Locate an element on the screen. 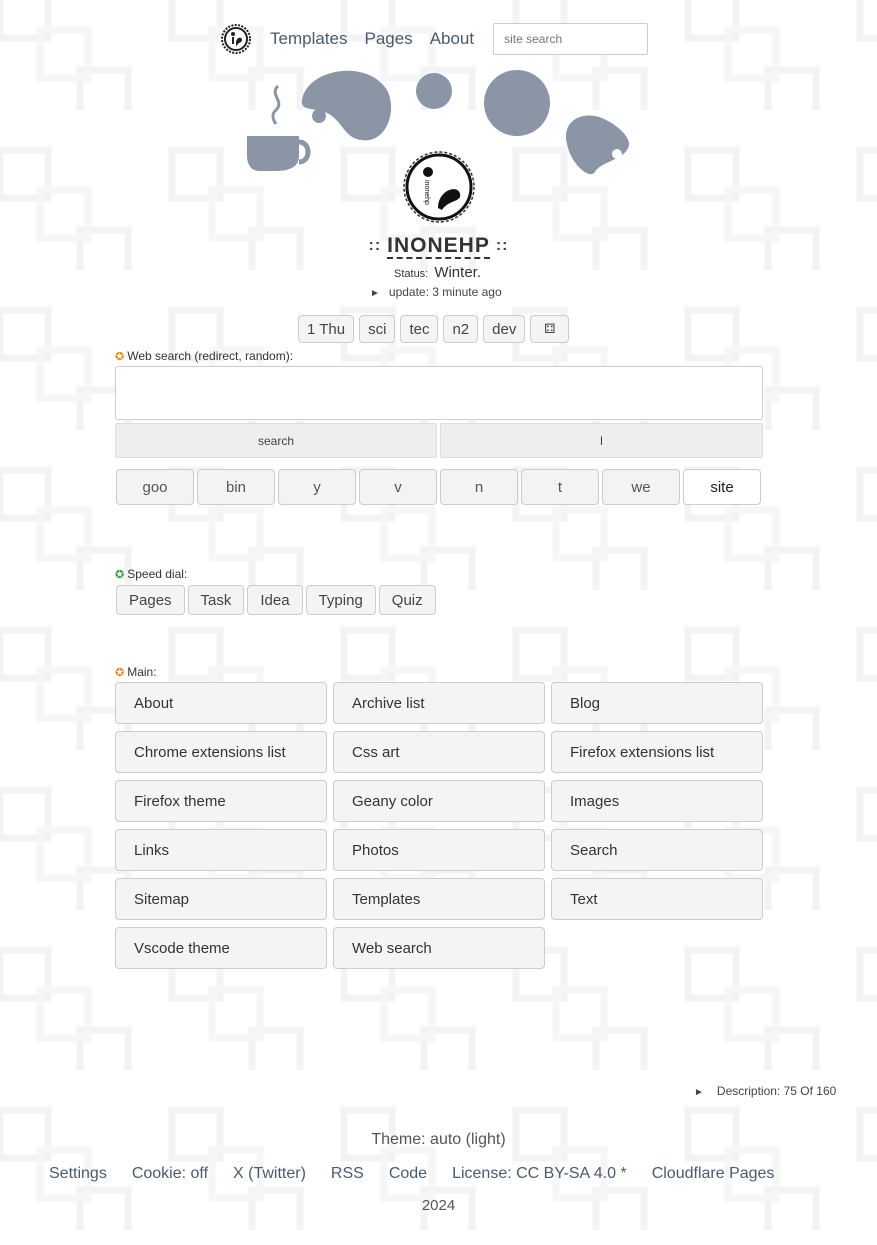 The image size is (877, 1245). main-label: ✪ Main: is located at coordinates (136, 672).